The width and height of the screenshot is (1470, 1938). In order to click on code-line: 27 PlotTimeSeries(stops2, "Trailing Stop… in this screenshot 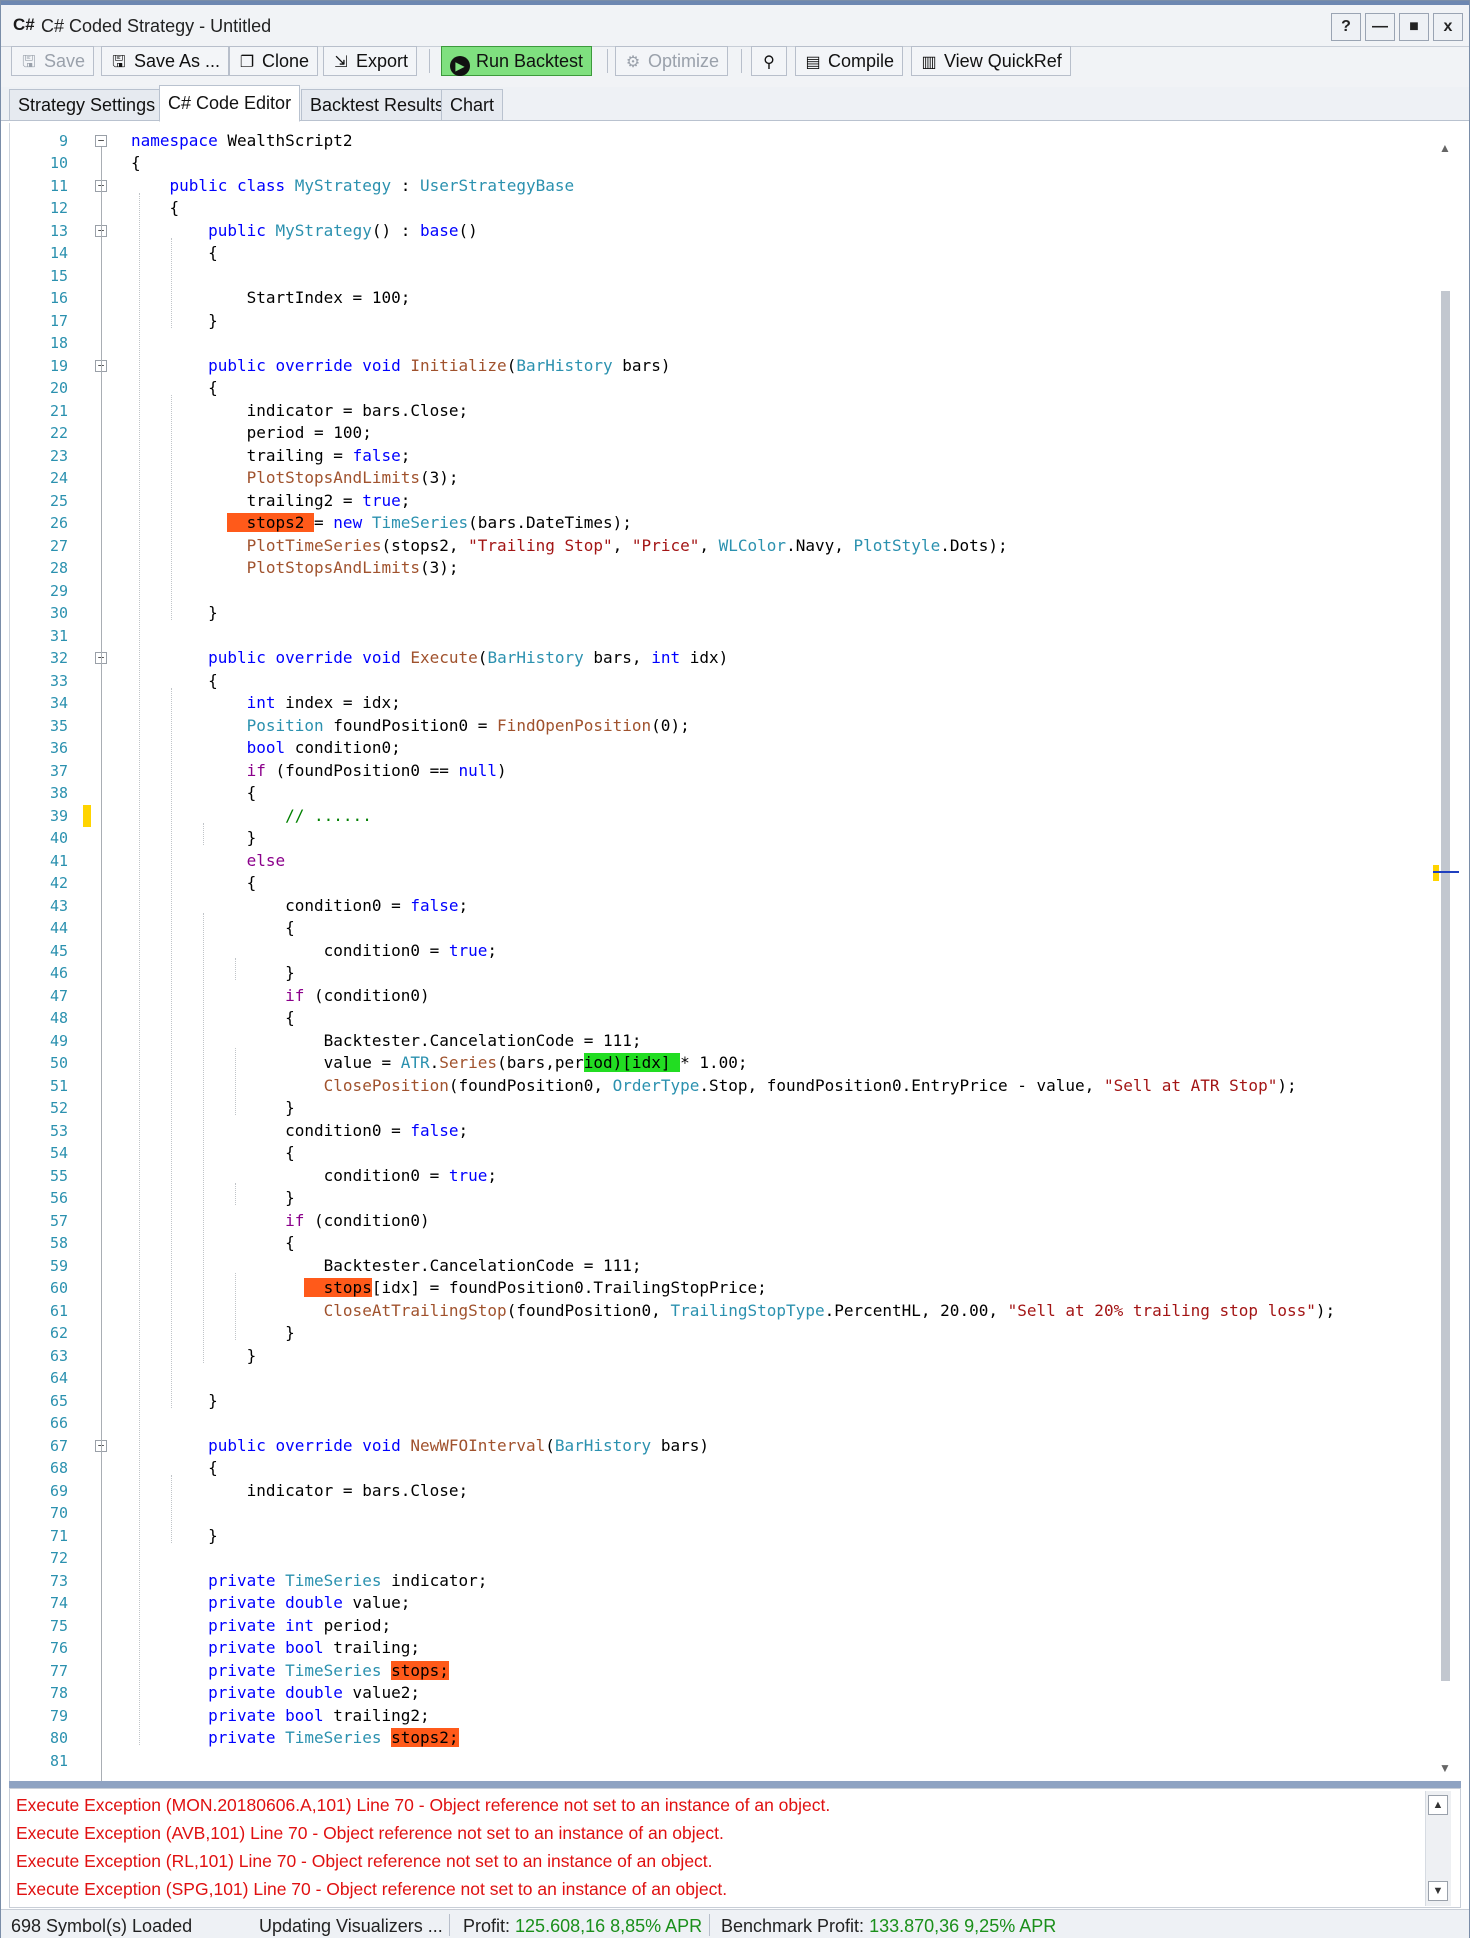, I will do `click(730, 546)`.